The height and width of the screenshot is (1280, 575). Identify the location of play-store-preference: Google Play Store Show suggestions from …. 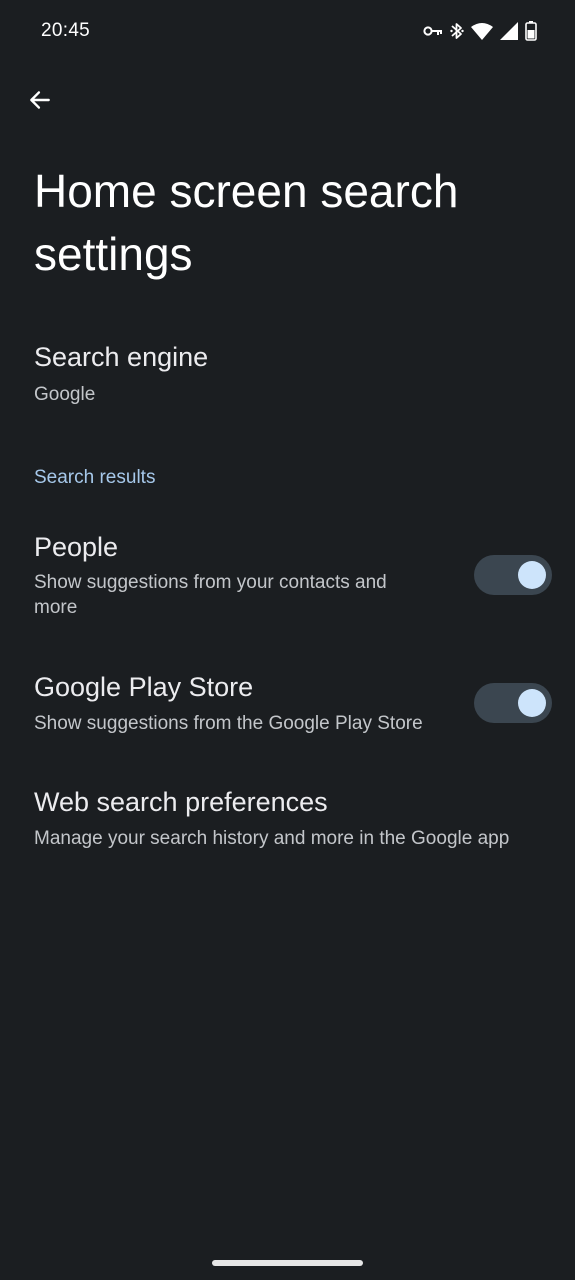
(287, 705).